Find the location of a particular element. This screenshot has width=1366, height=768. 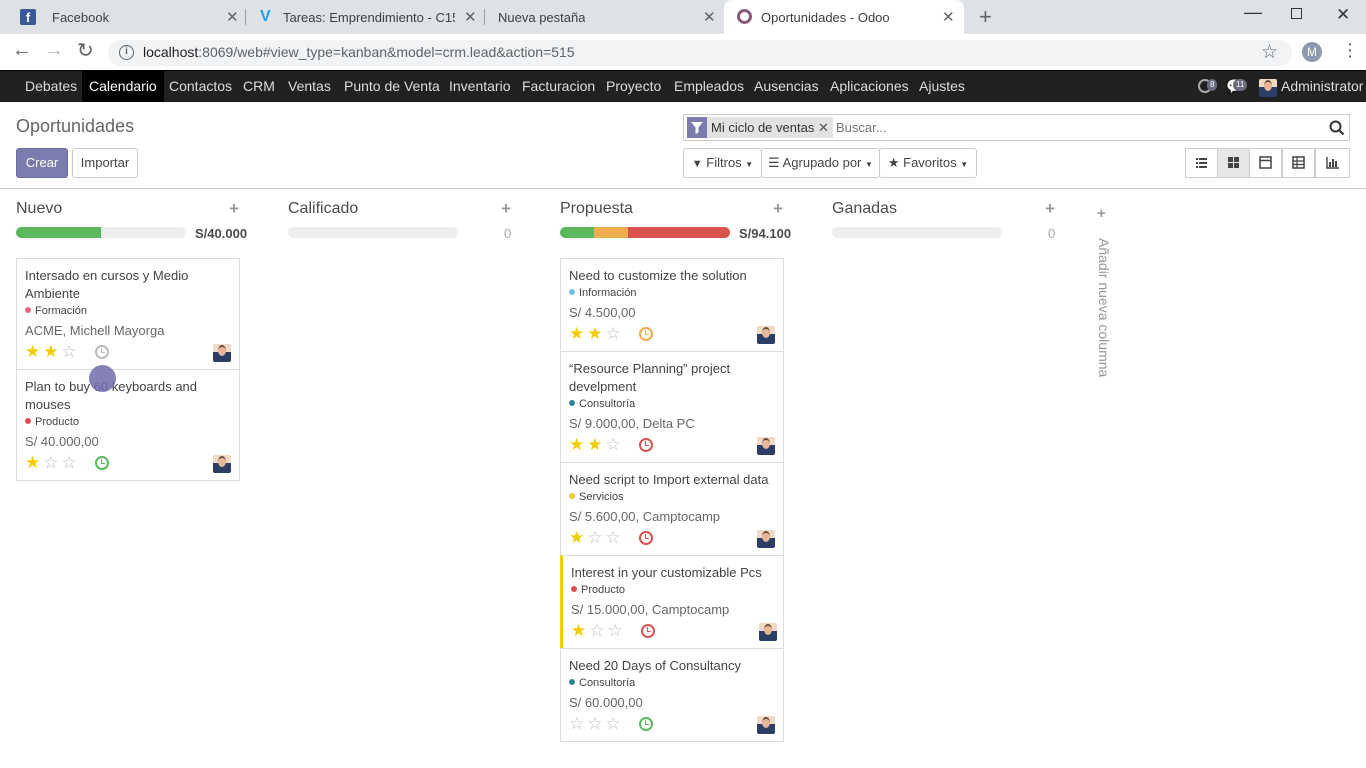

back-icon: ← is located at coordinates (22, 50).